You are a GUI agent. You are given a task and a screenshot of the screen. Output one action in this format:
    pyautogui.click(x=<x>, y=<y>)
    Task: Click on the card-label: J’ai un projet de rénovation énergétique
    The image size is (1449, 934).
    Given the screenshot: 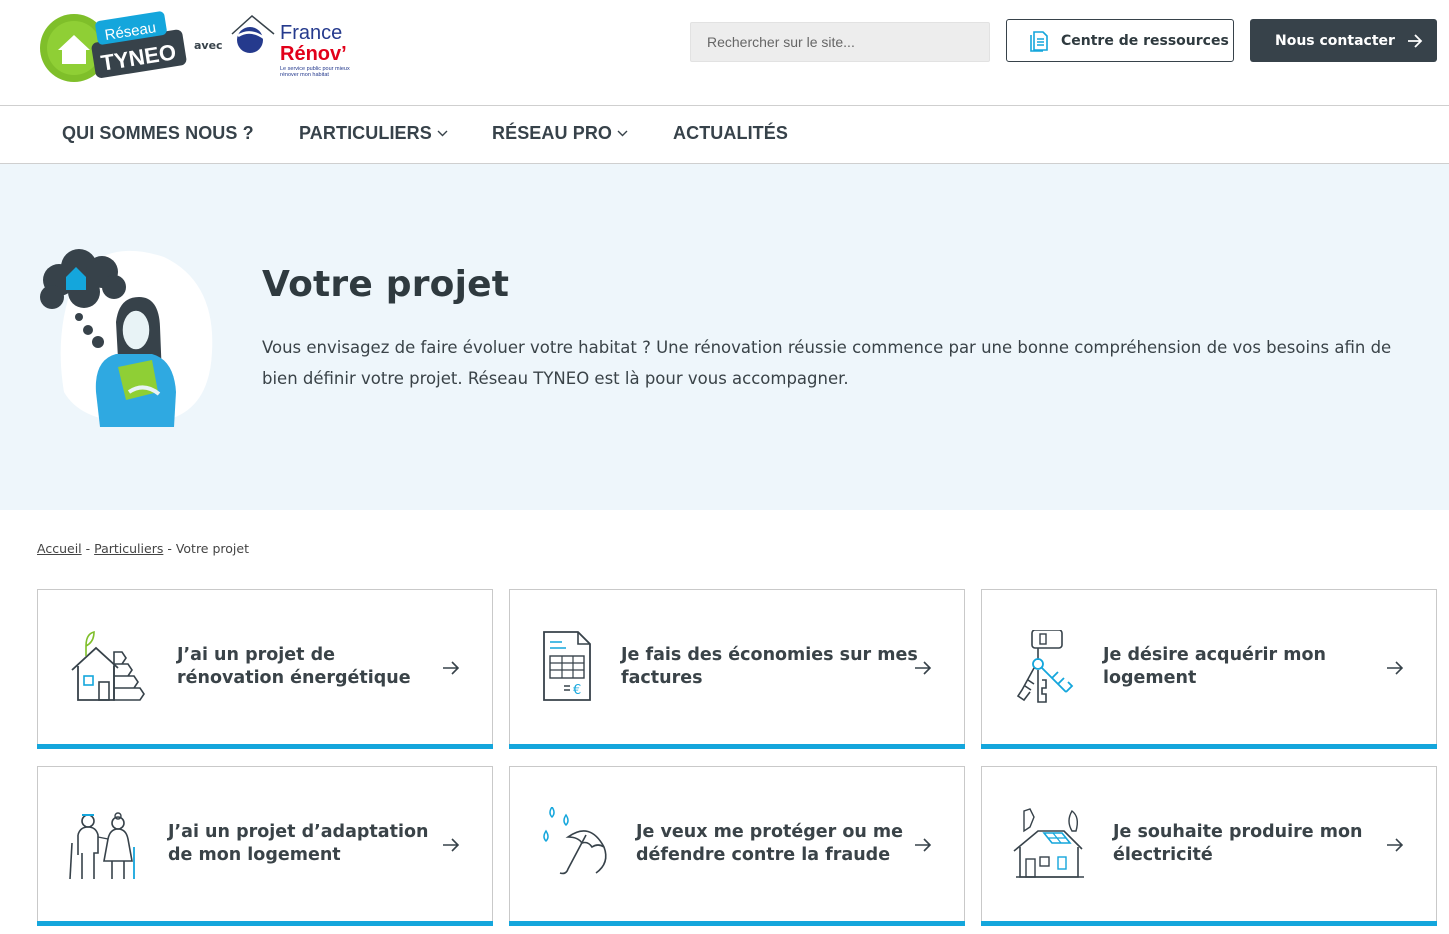 What is the action you would take?
    pyautogui.click(x=294, y=667)
    